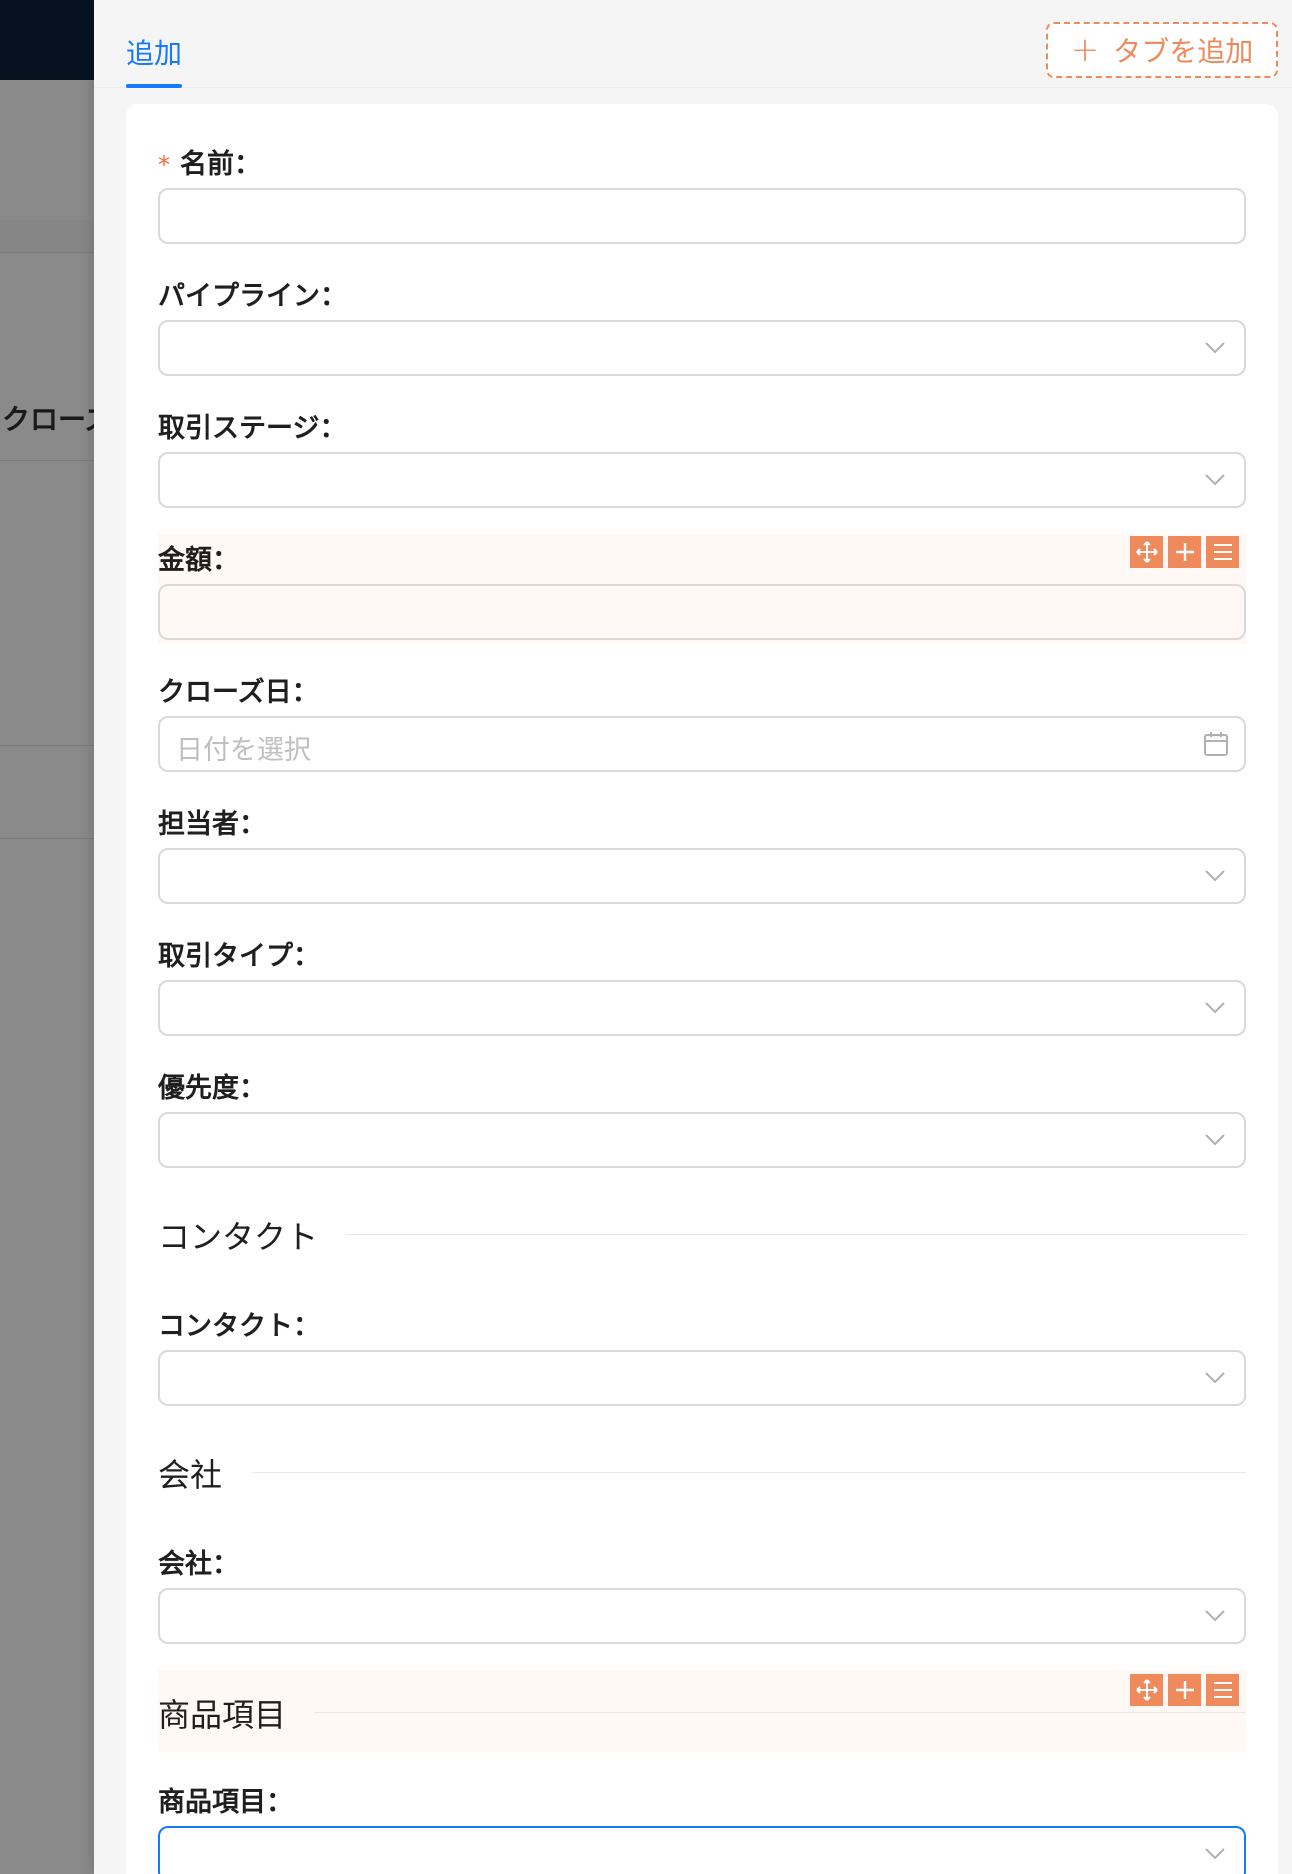 This screenshot has width=1292, height=1874. What do you see at coordinates (702, 348) in the screenshot?
I see `pipeline-select` at bounding box center [702, 348].